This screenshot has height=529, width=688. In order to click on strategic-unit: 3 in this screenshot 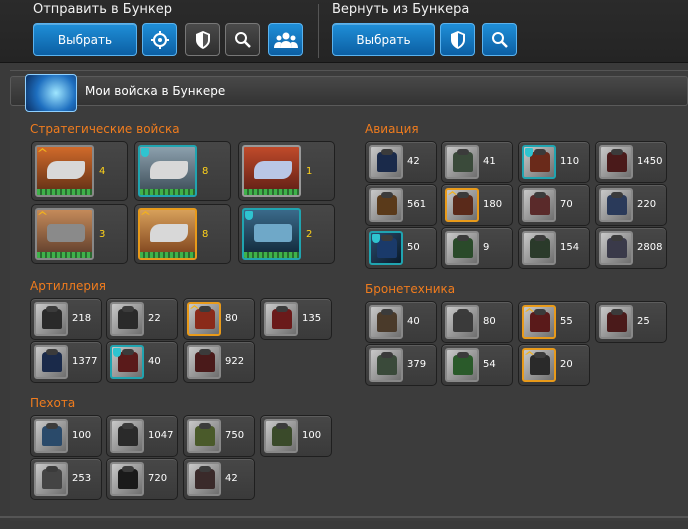, I will do `click(79, 234)`.